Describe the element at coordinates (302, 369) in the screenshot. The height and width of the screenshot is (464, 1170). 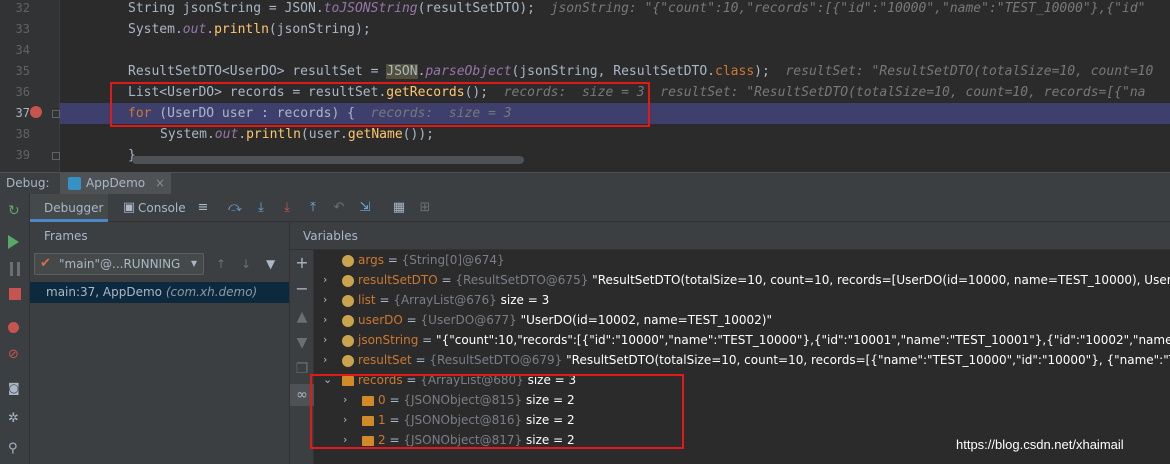
I see `copy-icon: ❐` at that location.